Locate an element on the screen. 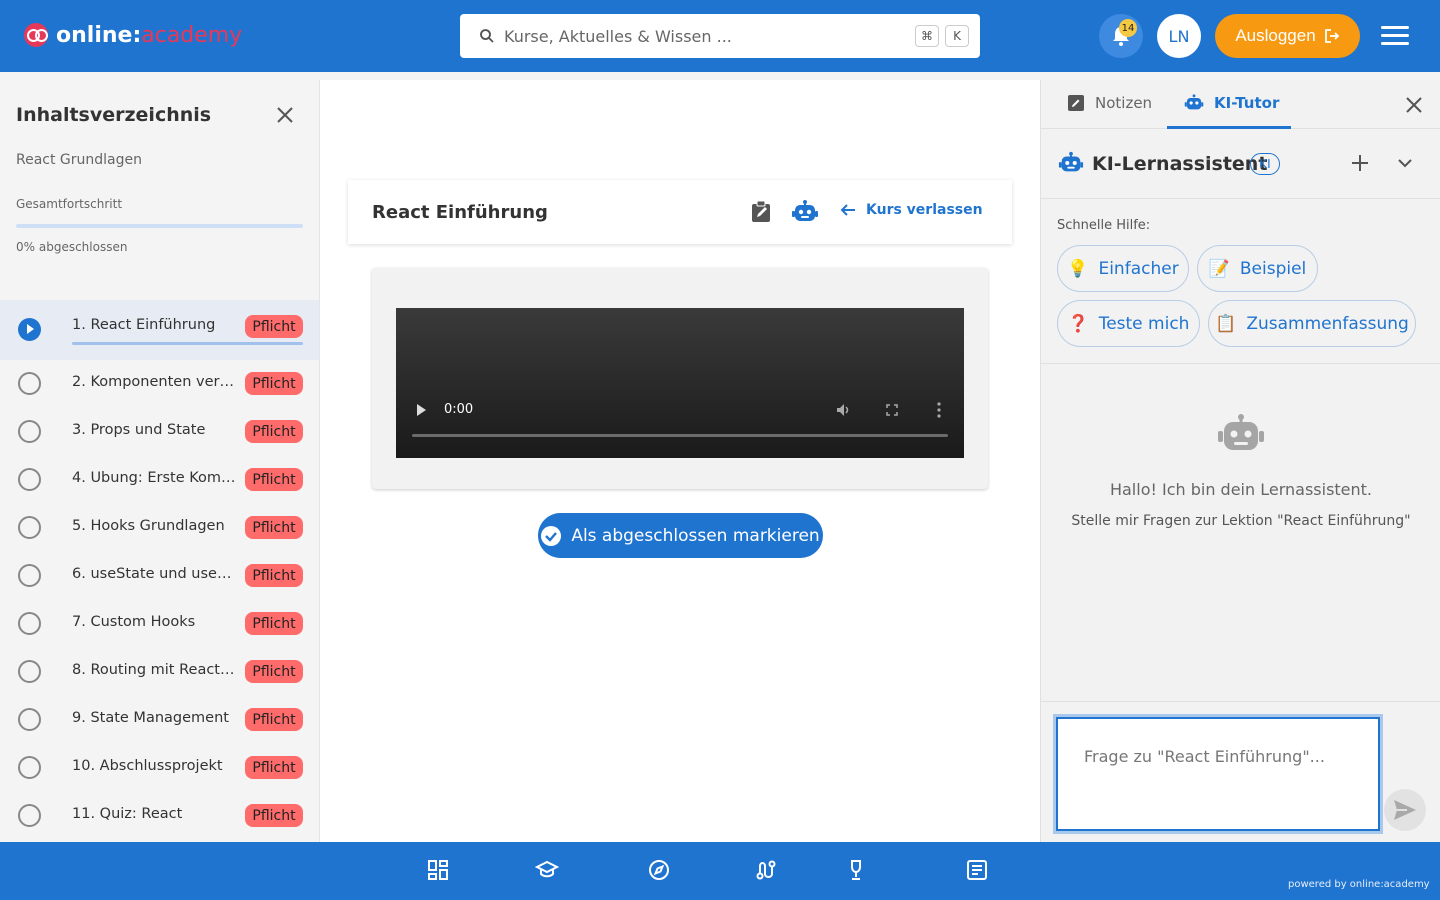 Image resolution: width=1440 pixels, height=900 pixels. lesson-item: 4. Übung: Erste Komponenten Pflicht is located at coordinates (159, 480).